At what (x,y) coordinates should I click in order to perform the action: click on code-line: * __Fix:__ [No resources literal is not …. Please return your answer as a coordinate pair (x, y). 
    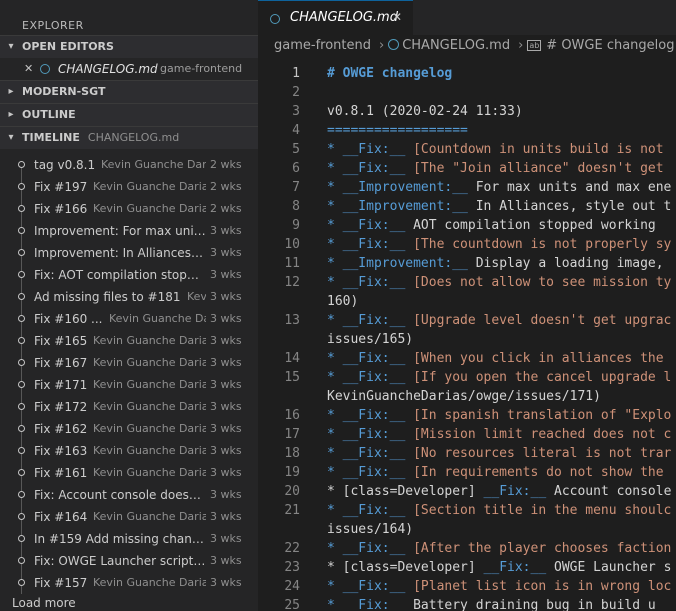
    Looking at the image, I should click on (499, 453).